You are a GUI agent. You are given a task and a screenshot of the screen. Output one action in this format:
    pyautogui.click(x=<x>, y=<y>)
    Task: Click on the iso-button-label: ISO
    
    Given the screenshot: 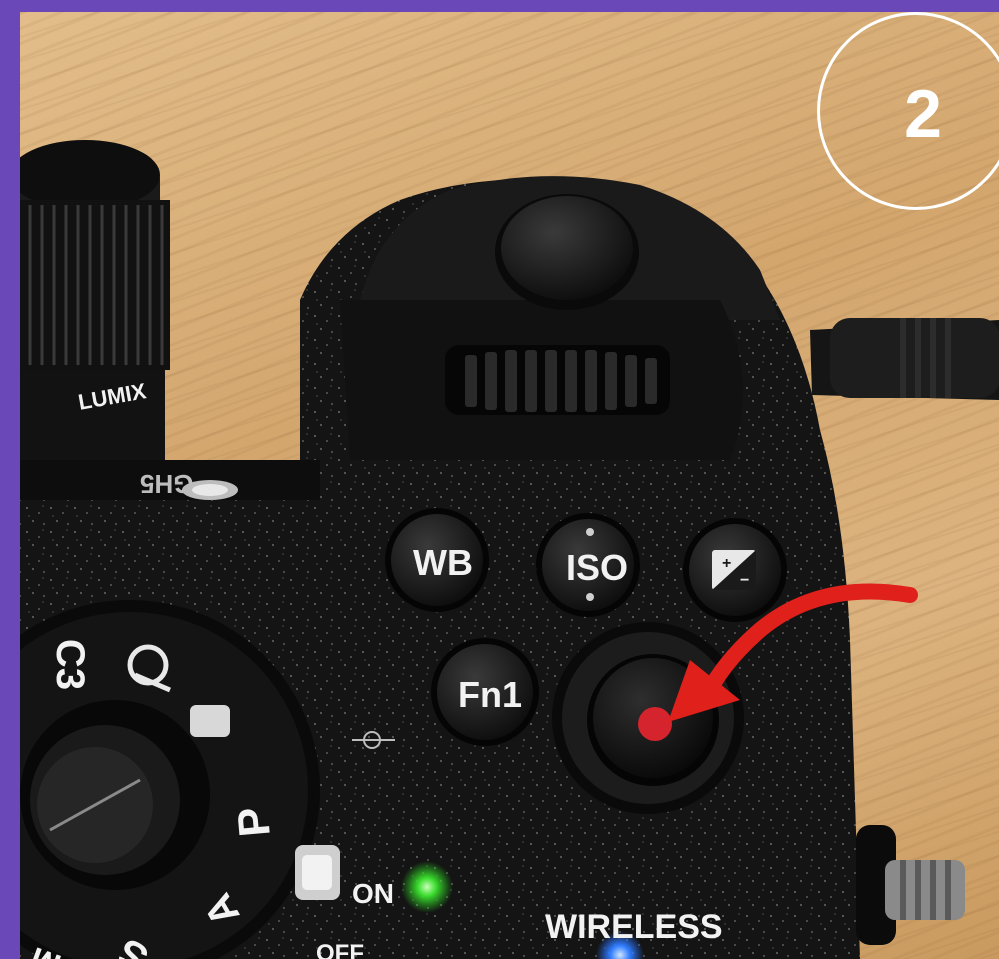 What is the action you would take?
    pyautogui.click(x=597, y=567)
    